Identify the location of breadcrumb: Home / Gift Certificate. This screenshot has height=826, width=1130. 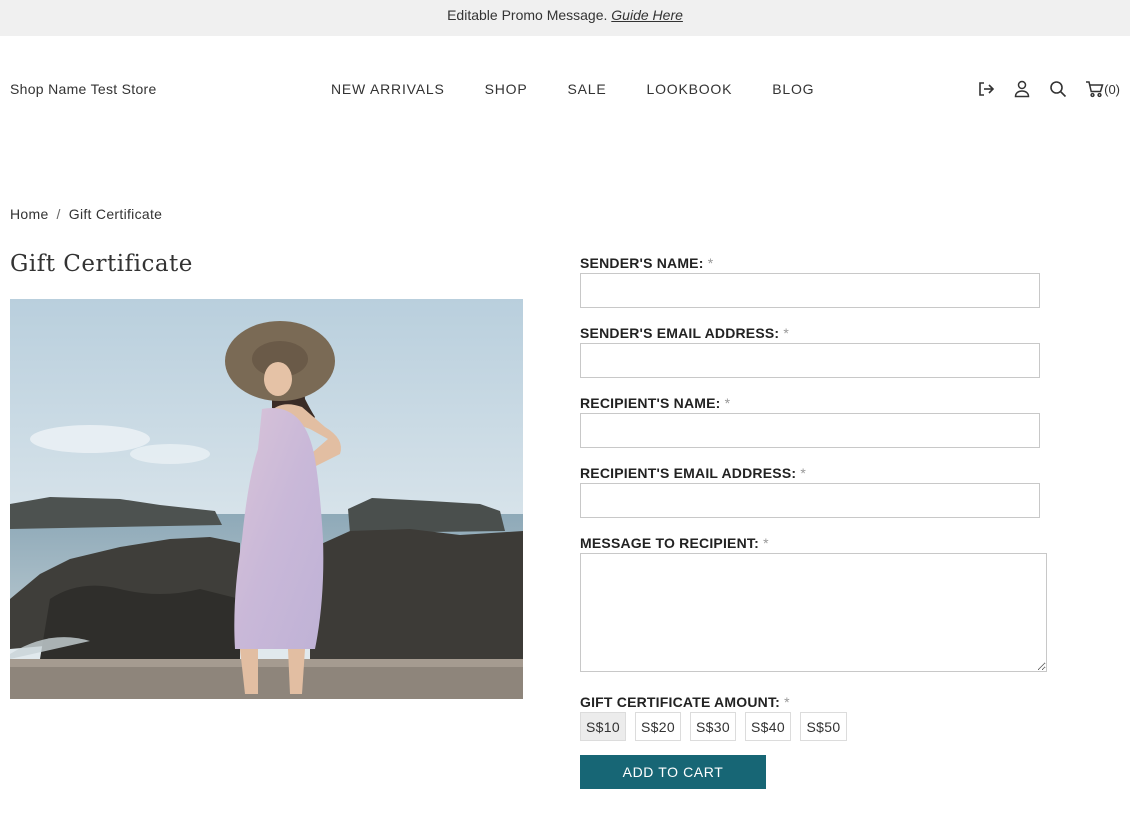
(86, 214).